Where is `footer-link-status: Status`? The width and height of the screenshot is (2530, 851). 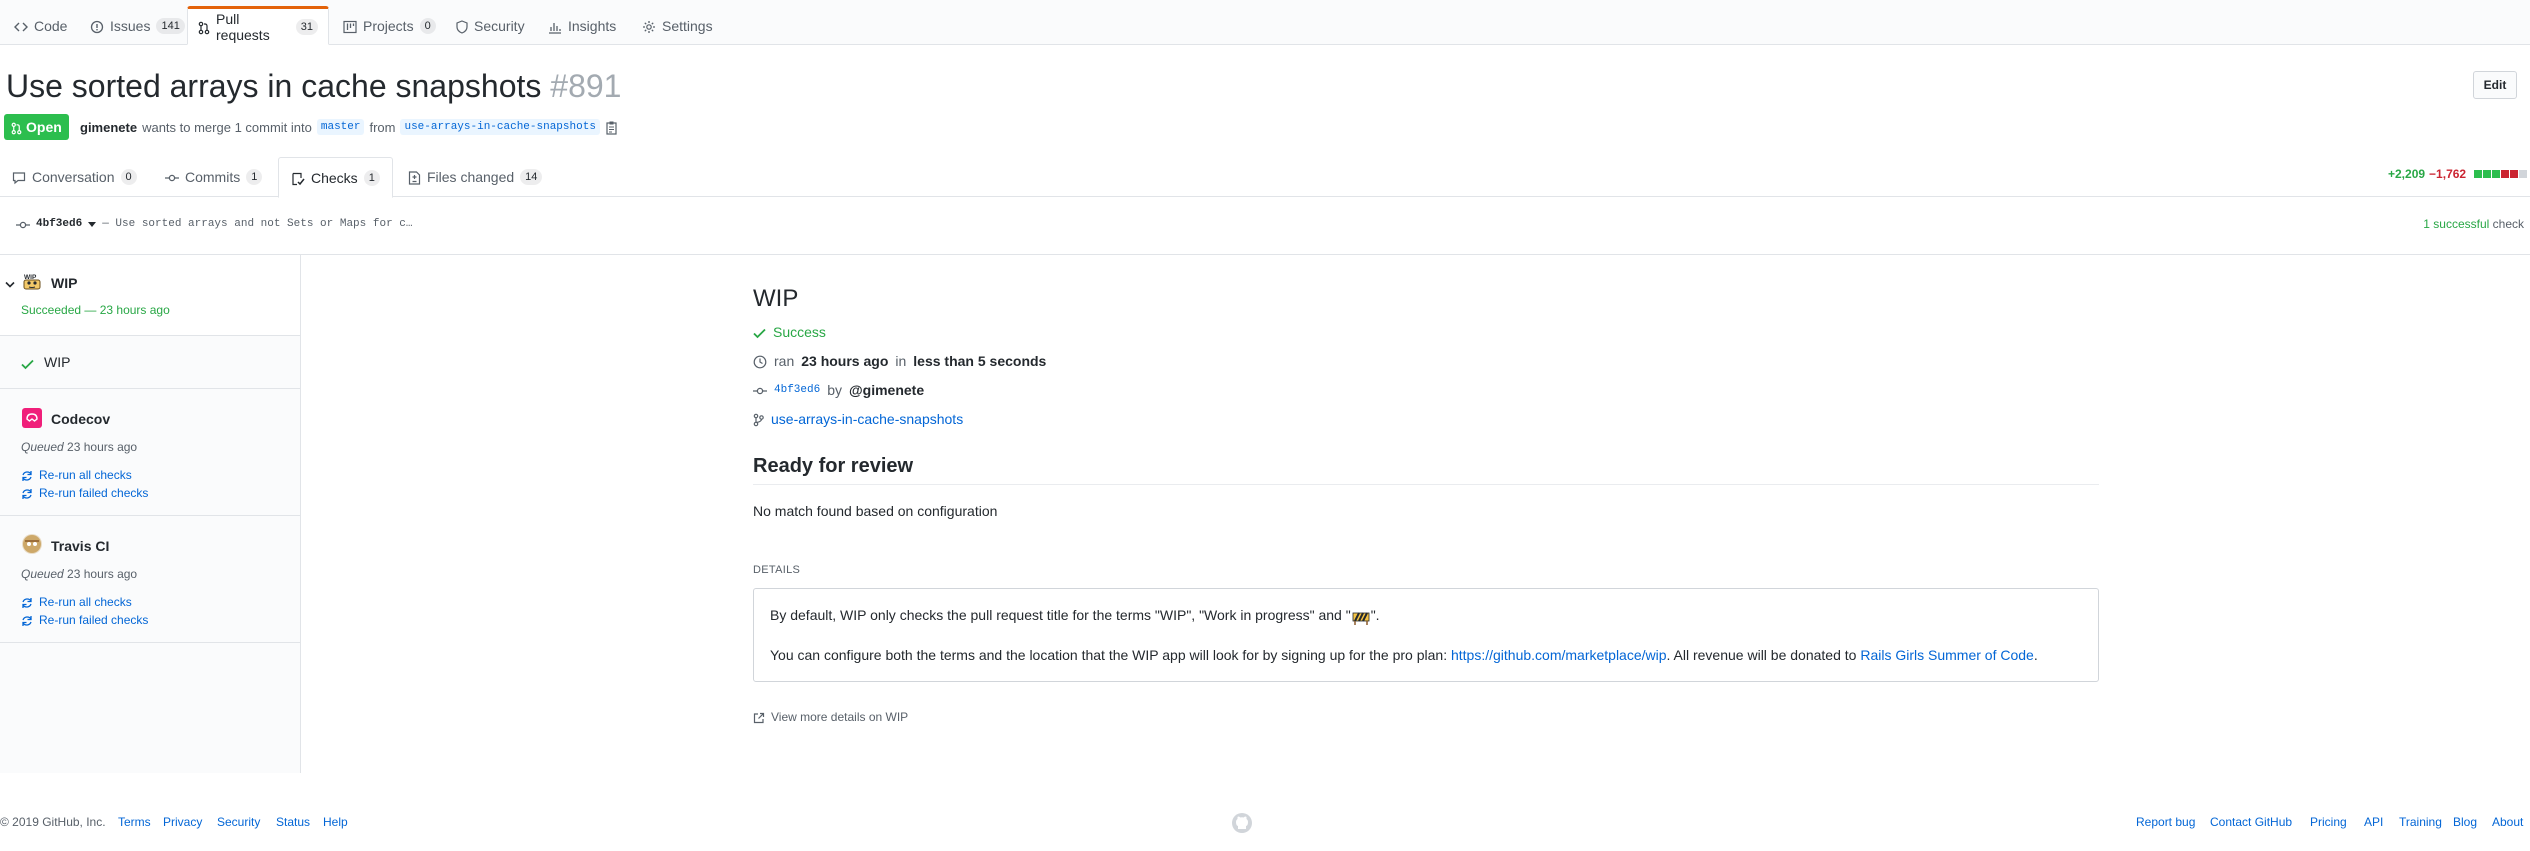
footer-link-status: Status is located at coordinates (293, 822).